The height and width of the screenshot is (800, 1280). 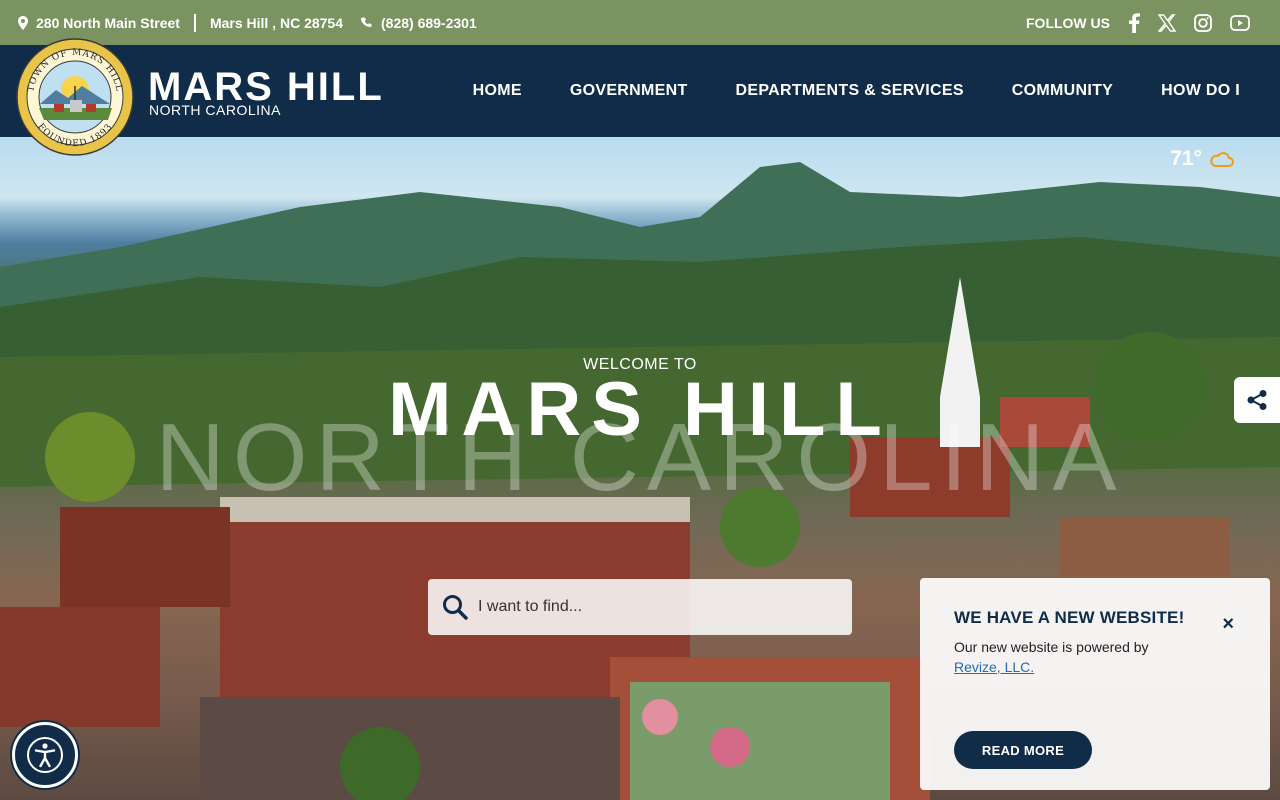 I want to click on nav-home: HOME, so click(x=497, y=91).